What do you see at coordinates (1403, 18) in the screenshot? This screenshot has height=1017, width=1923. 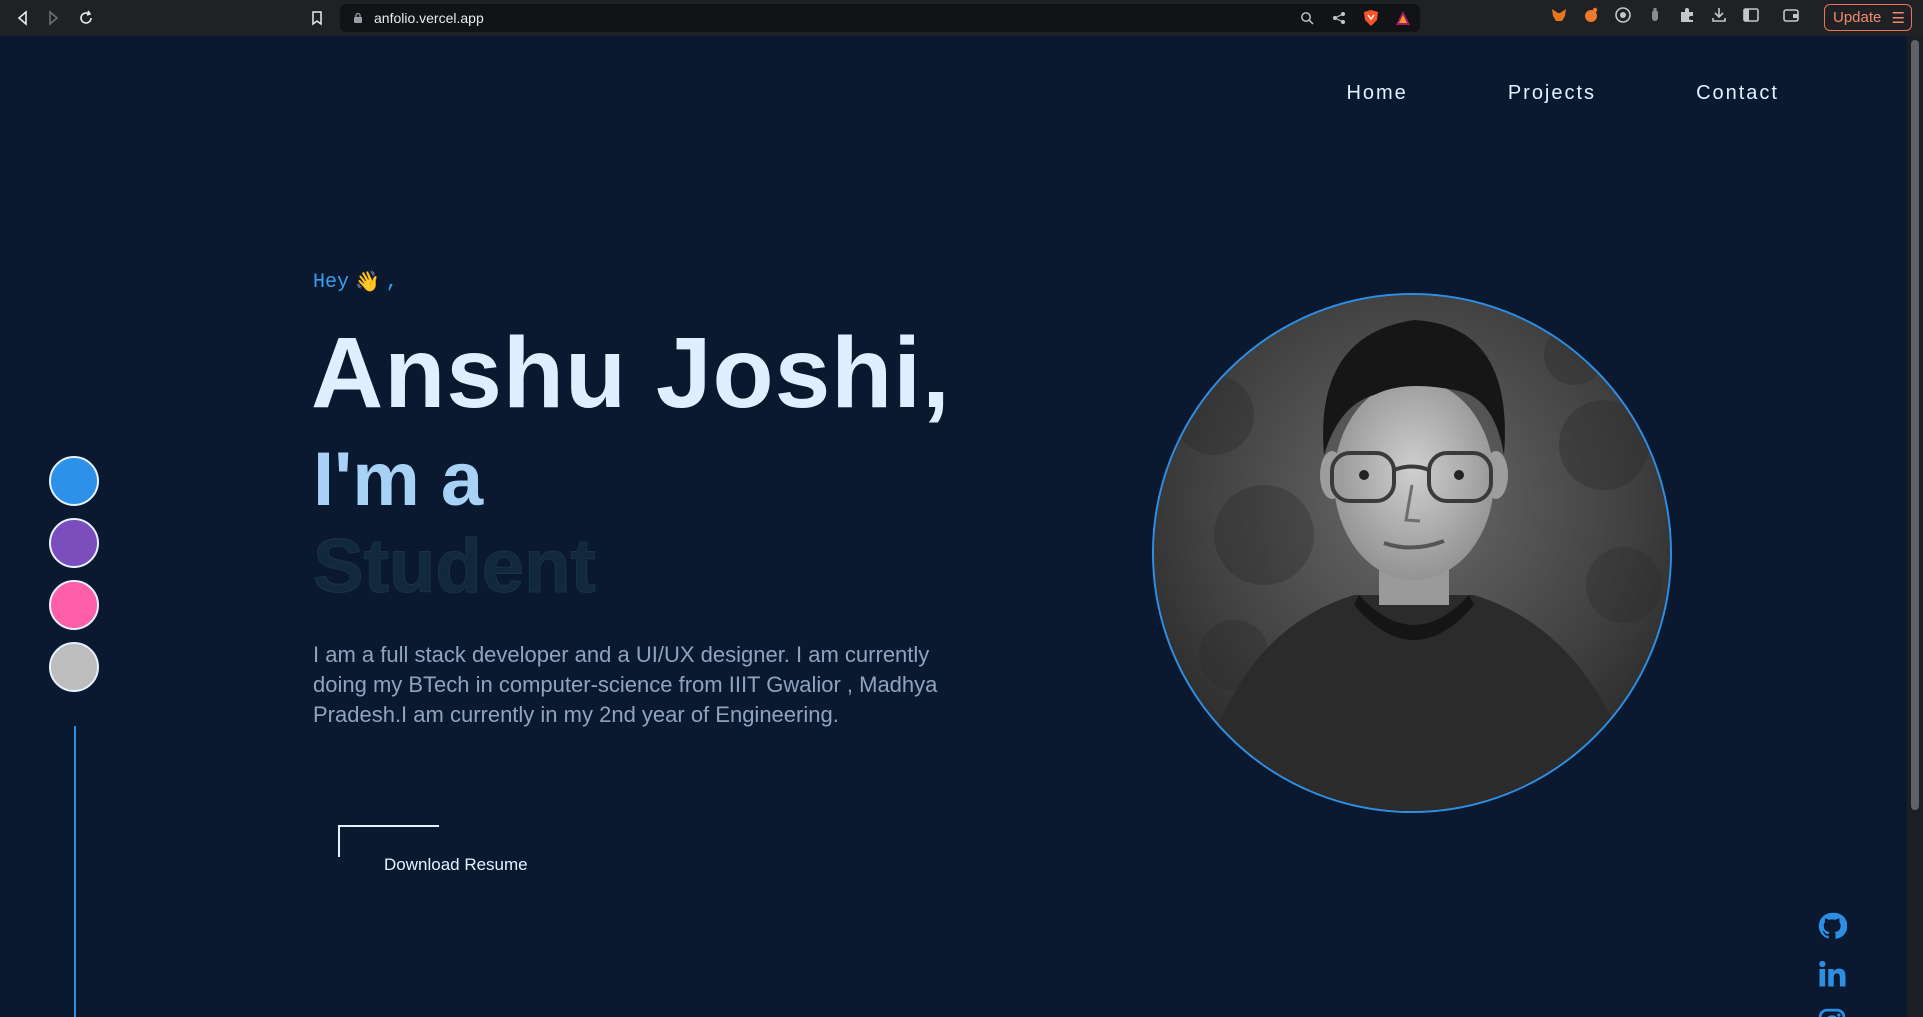 I see `brave-rewards-icon` at bounding box center [1403, 18].